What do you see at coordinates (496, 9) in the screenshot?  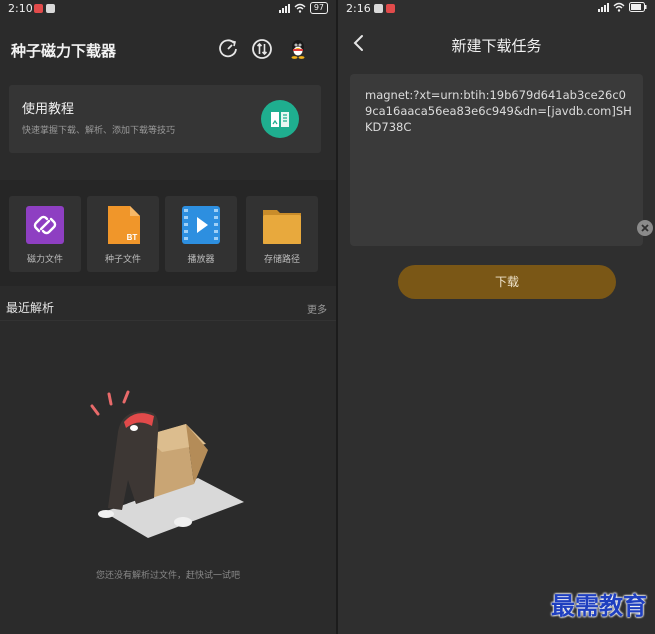 I see `status-bar: 2:16` at bounding box center [496, 9].